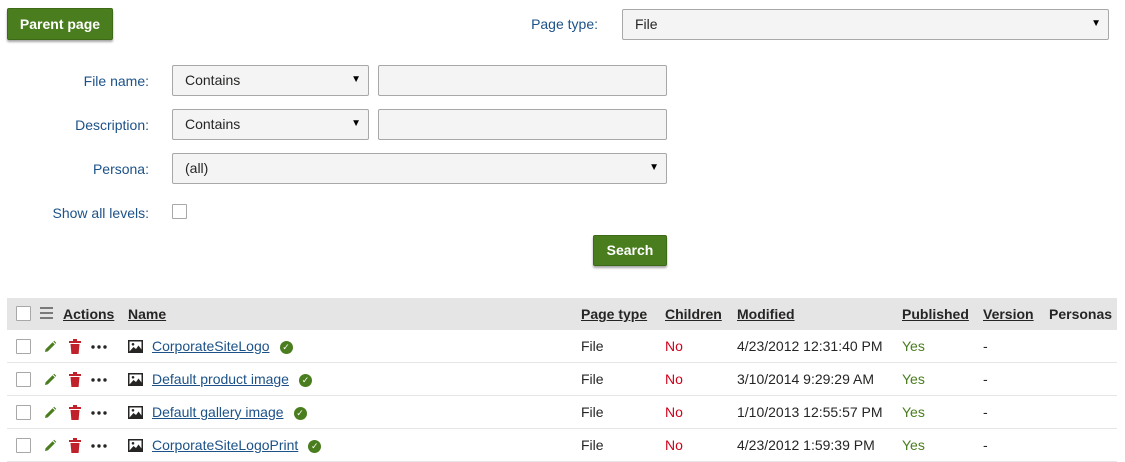  I want to click on name-cell: CorporateSiteLogo ✓, so click(222, 346).